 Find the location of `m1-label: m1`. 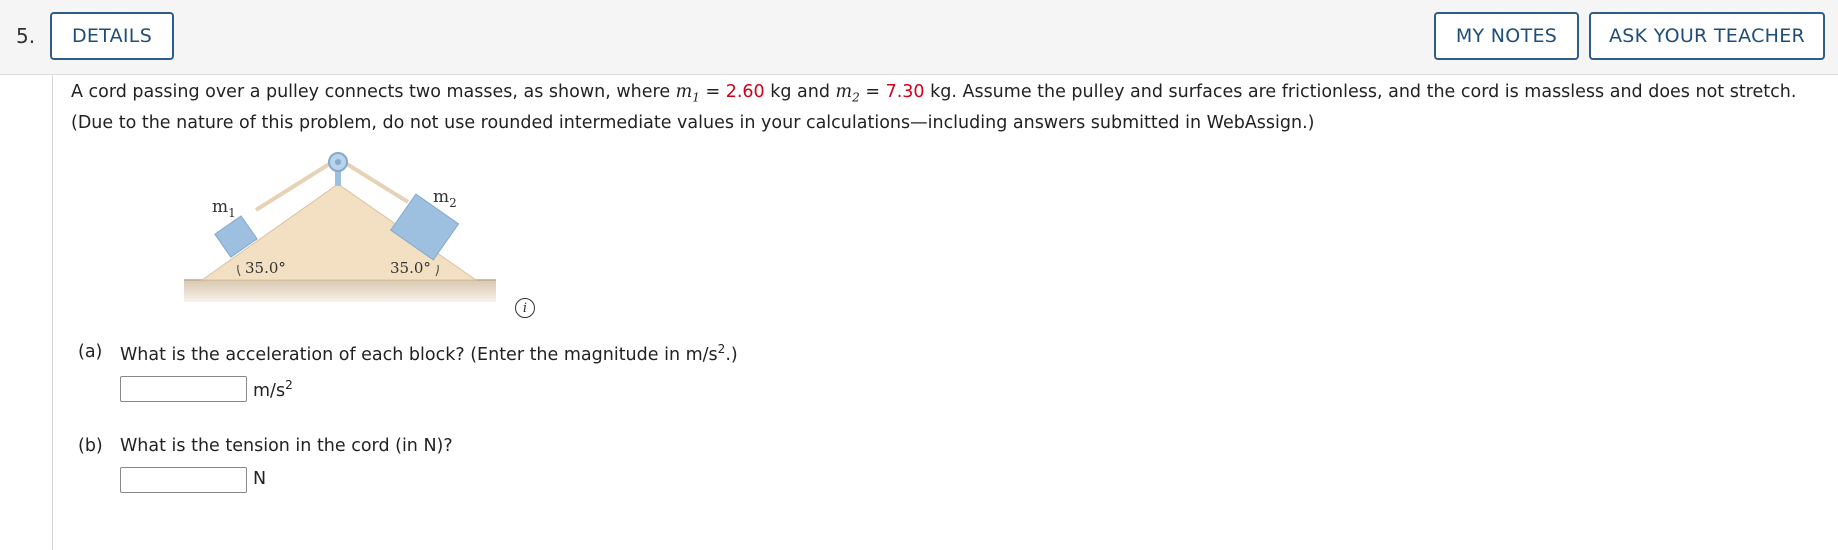

m1-label: m1 is located at coordinates (224, 208).